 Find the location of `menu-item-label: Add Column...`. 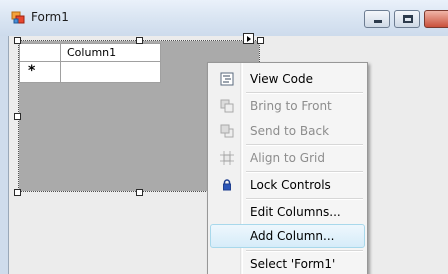

menu-item-label: Add Column... is located at coordinates (292, 236).